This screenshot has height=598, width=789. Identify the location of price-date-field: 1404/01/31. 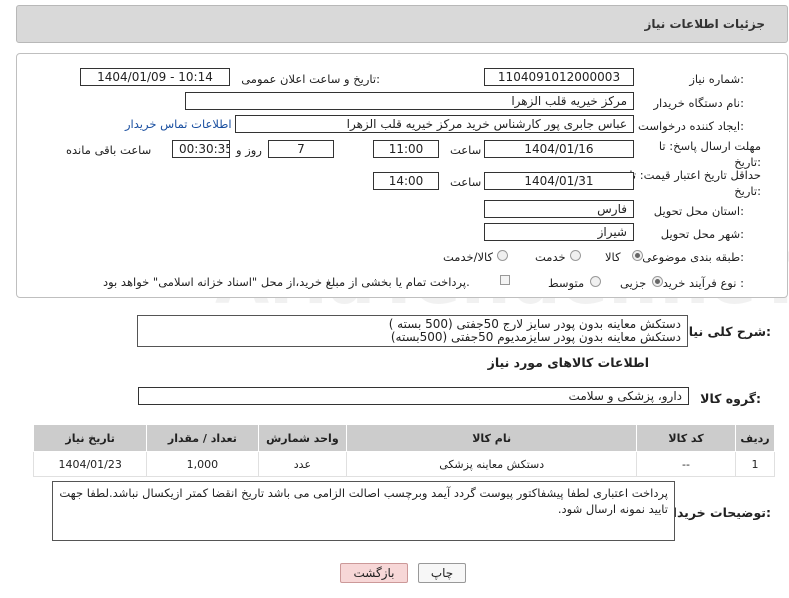
(559, 181).